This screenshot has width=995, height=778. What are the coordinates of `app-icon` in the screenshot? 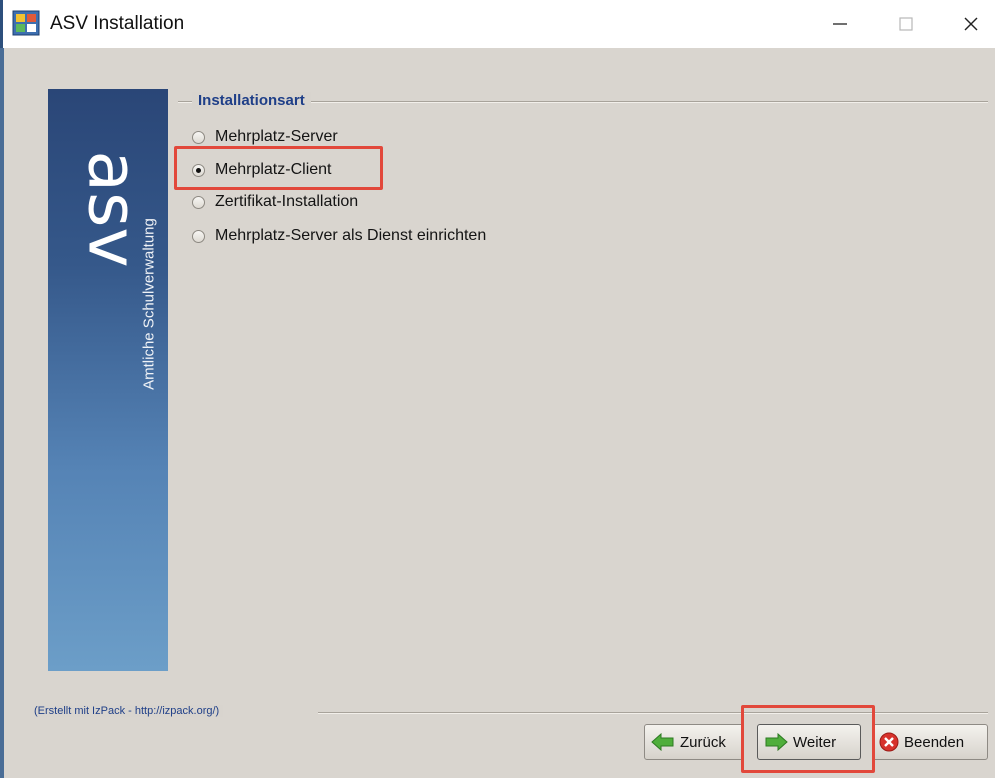 It's located at (26, 23).